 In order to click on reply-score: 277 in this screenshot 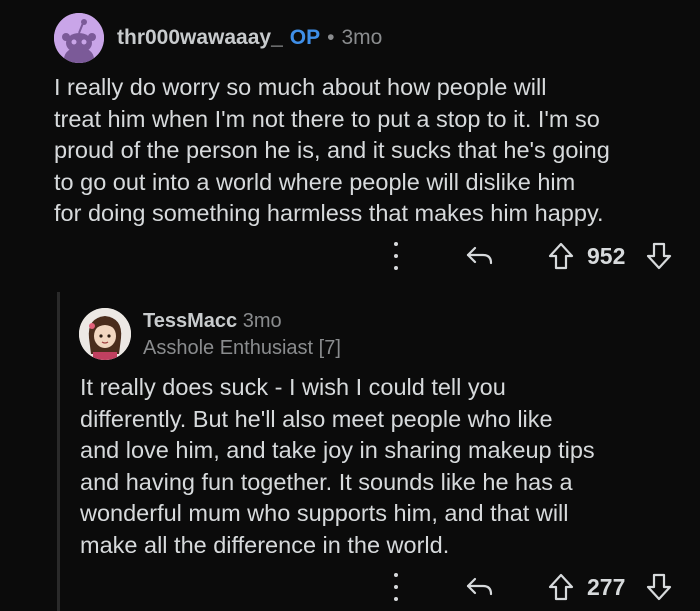, I will do `click(606, 587)`.